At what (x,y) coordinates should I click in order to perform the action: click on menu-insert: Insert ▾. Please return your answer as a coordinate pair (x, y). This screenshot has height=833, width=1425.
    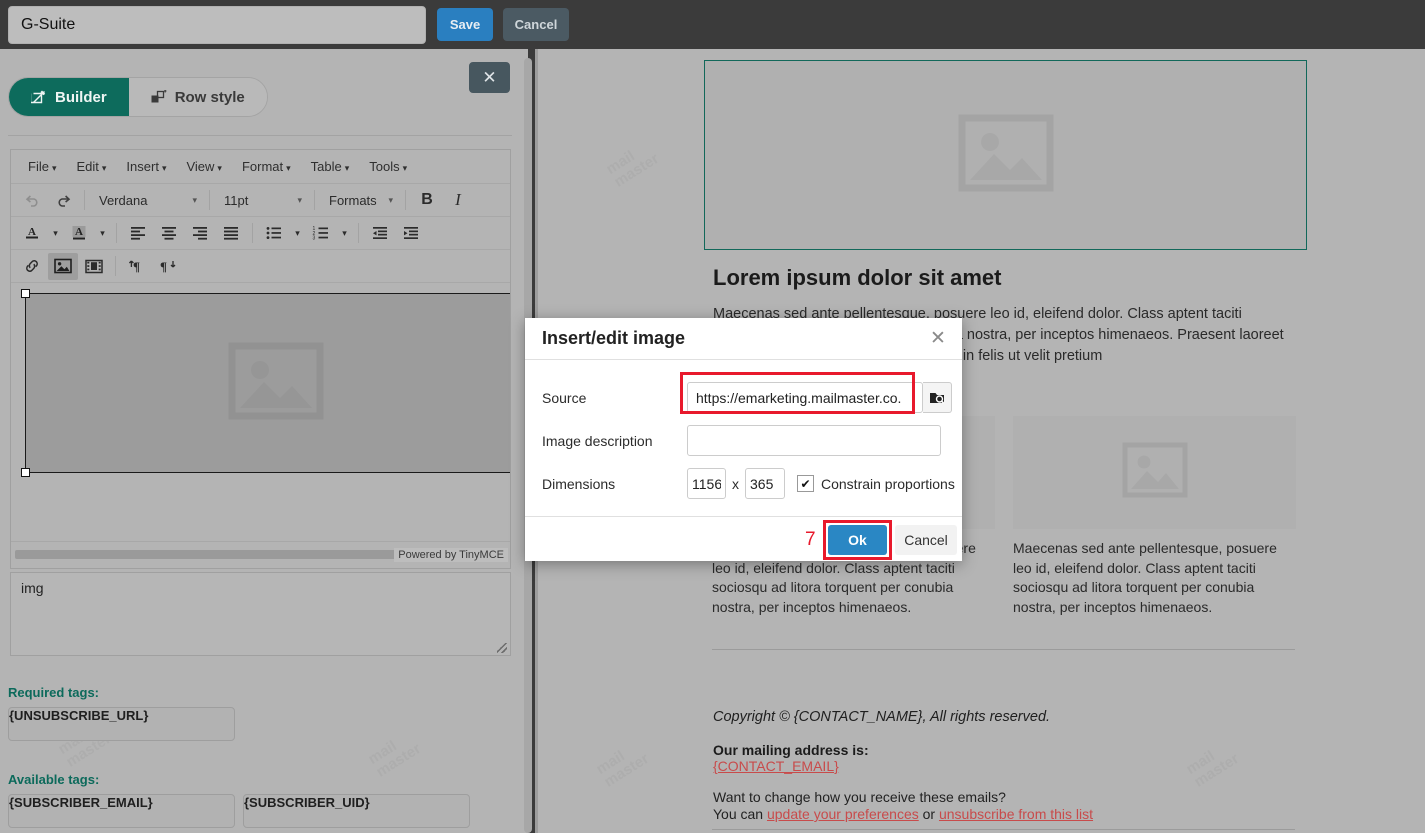
    Looking at the image, I should click on (146, 166).